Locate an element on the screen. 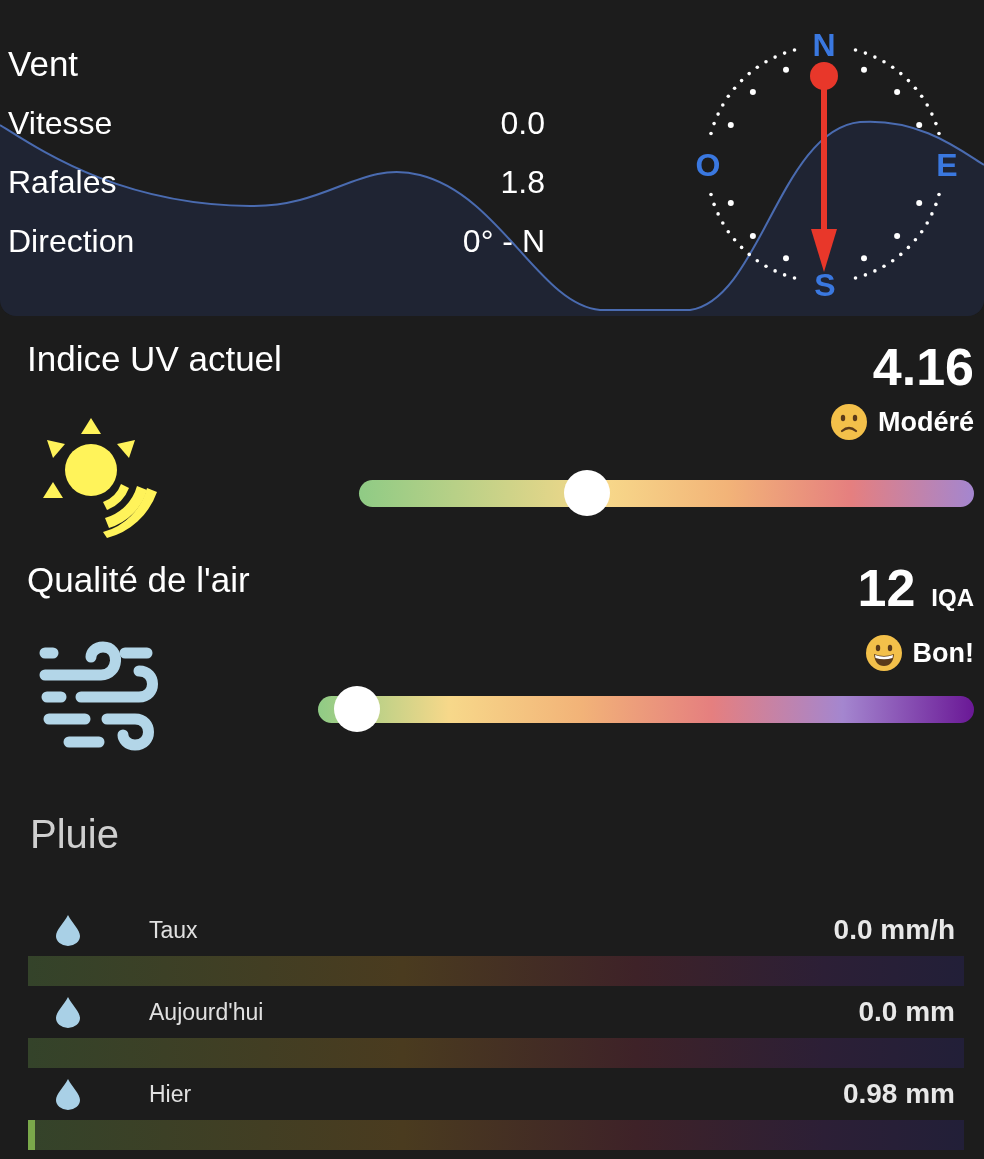  gauge-value: 12 is located at coordinates (886, 588).